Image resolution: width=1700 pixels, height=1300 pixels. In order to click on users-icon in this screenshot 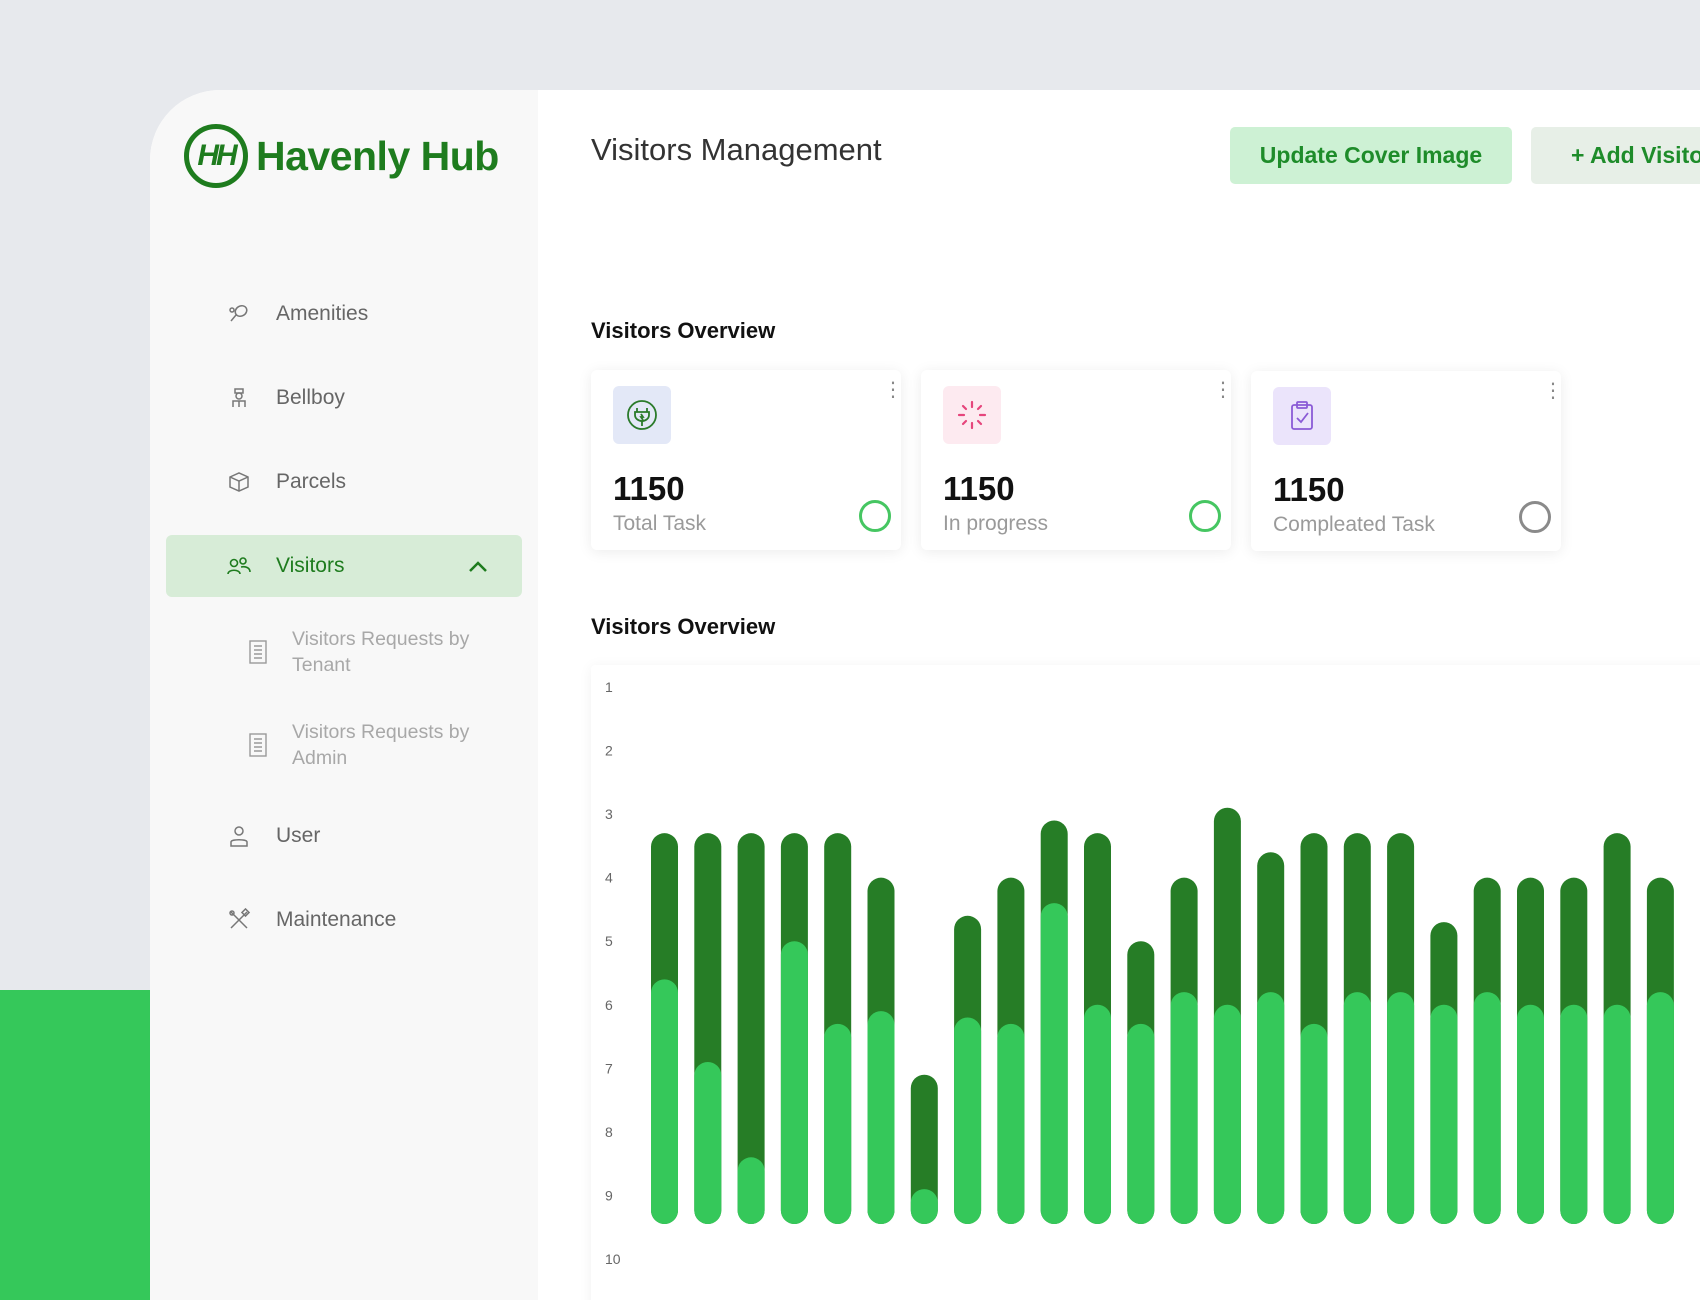, I will do `click(239, 566)`.